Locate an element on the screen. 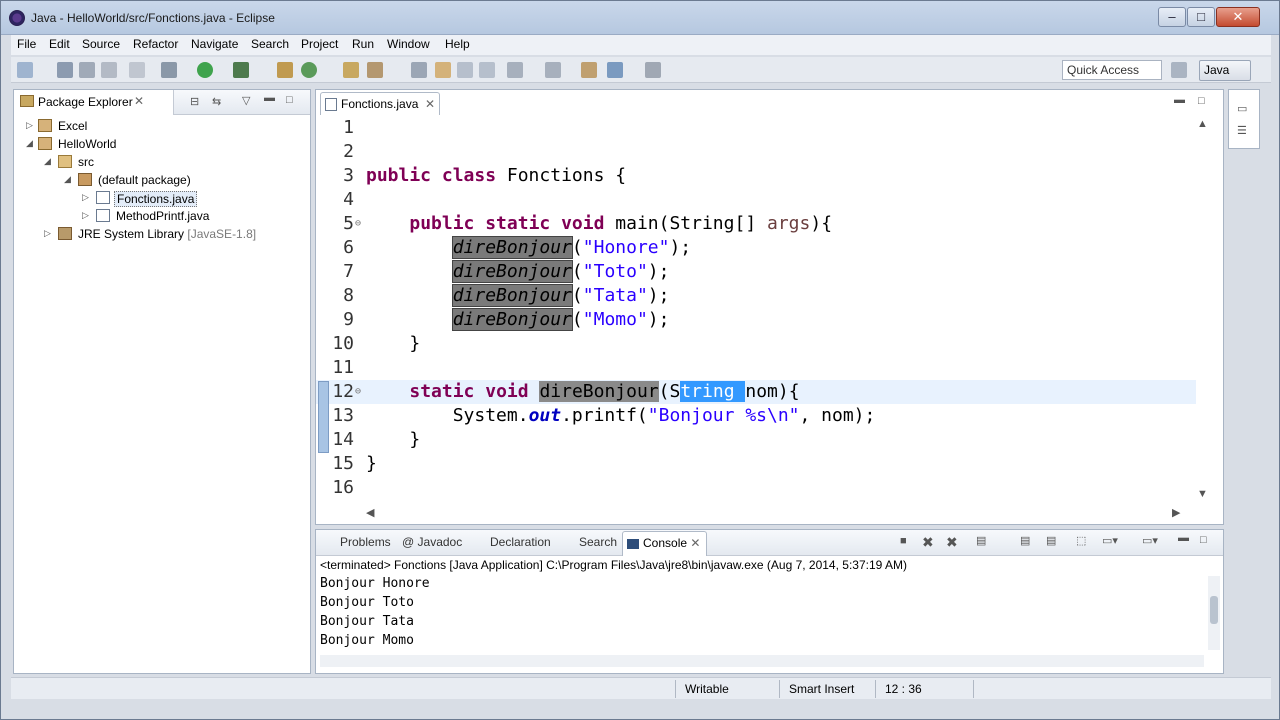  annotation-nav-icon is located at coordinates (515, 70).